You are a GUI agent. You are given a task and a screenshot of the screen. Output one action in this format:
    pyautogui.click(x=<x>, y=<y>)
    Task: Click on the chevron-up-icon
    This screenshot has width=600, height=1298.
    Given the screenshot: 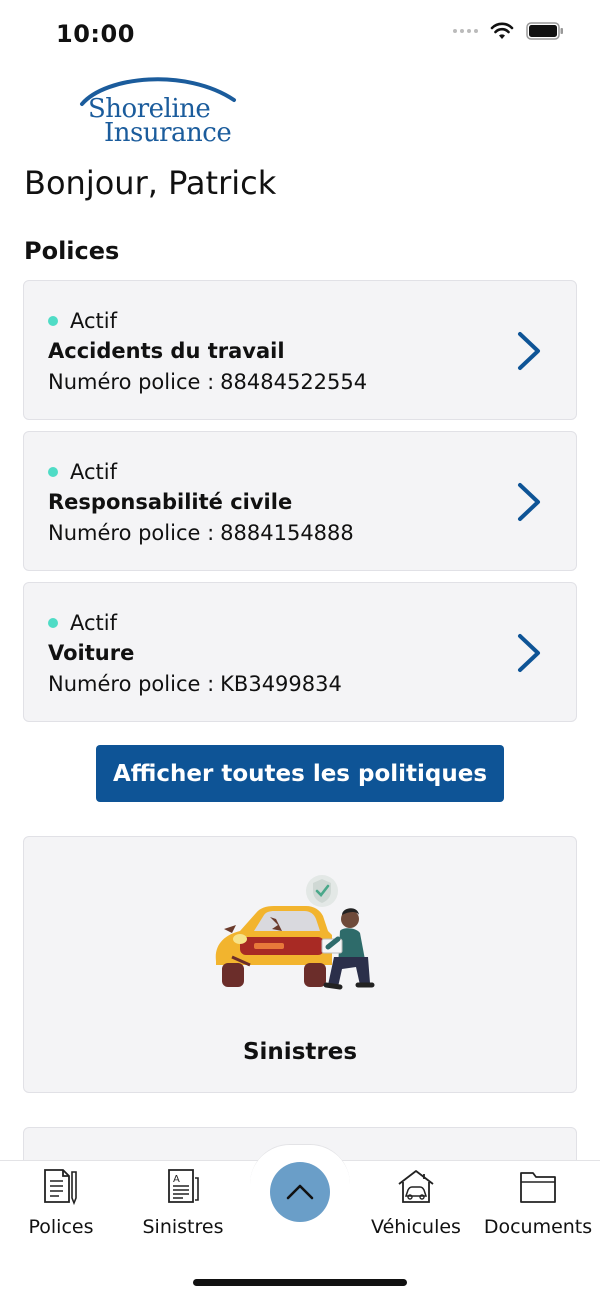 What is the action you would take?
    pyautogui.click(x=300, y=1192)
    